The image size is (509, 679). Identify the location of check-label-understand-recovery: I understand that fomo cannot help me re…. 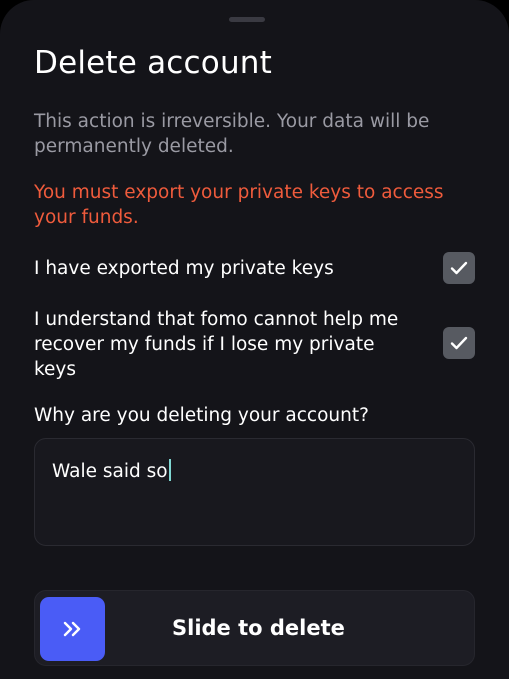
(216, 344).